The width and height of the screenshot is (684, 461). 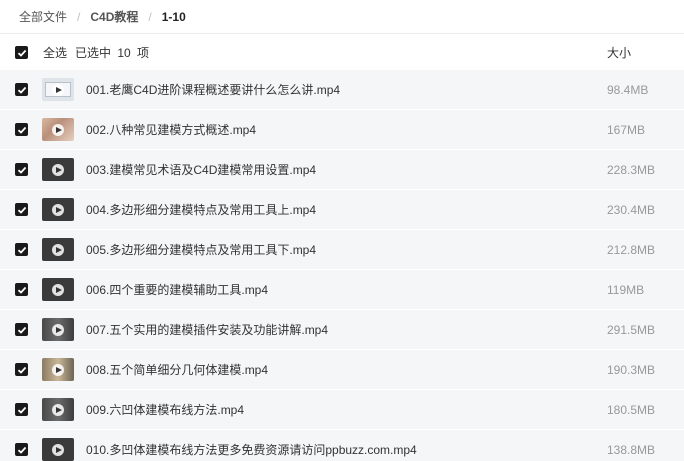 I want to click on file-size: 228.3MB, so click(x=631, y=170).